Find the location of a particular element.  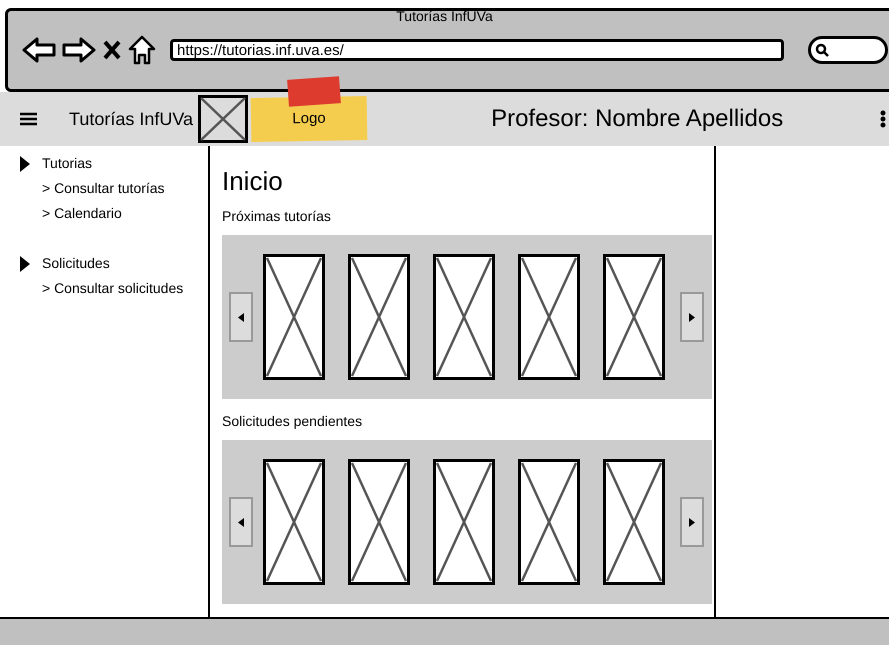

more-icon is located at coordinates (883, 119).